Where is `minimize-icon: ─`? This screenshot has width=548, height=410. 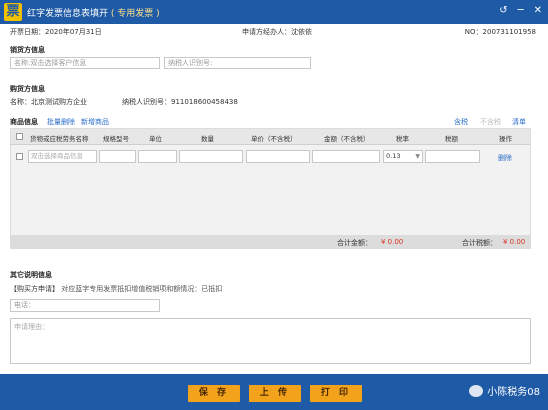
minimize-icon: ─ is located at coordinates (521, 10).